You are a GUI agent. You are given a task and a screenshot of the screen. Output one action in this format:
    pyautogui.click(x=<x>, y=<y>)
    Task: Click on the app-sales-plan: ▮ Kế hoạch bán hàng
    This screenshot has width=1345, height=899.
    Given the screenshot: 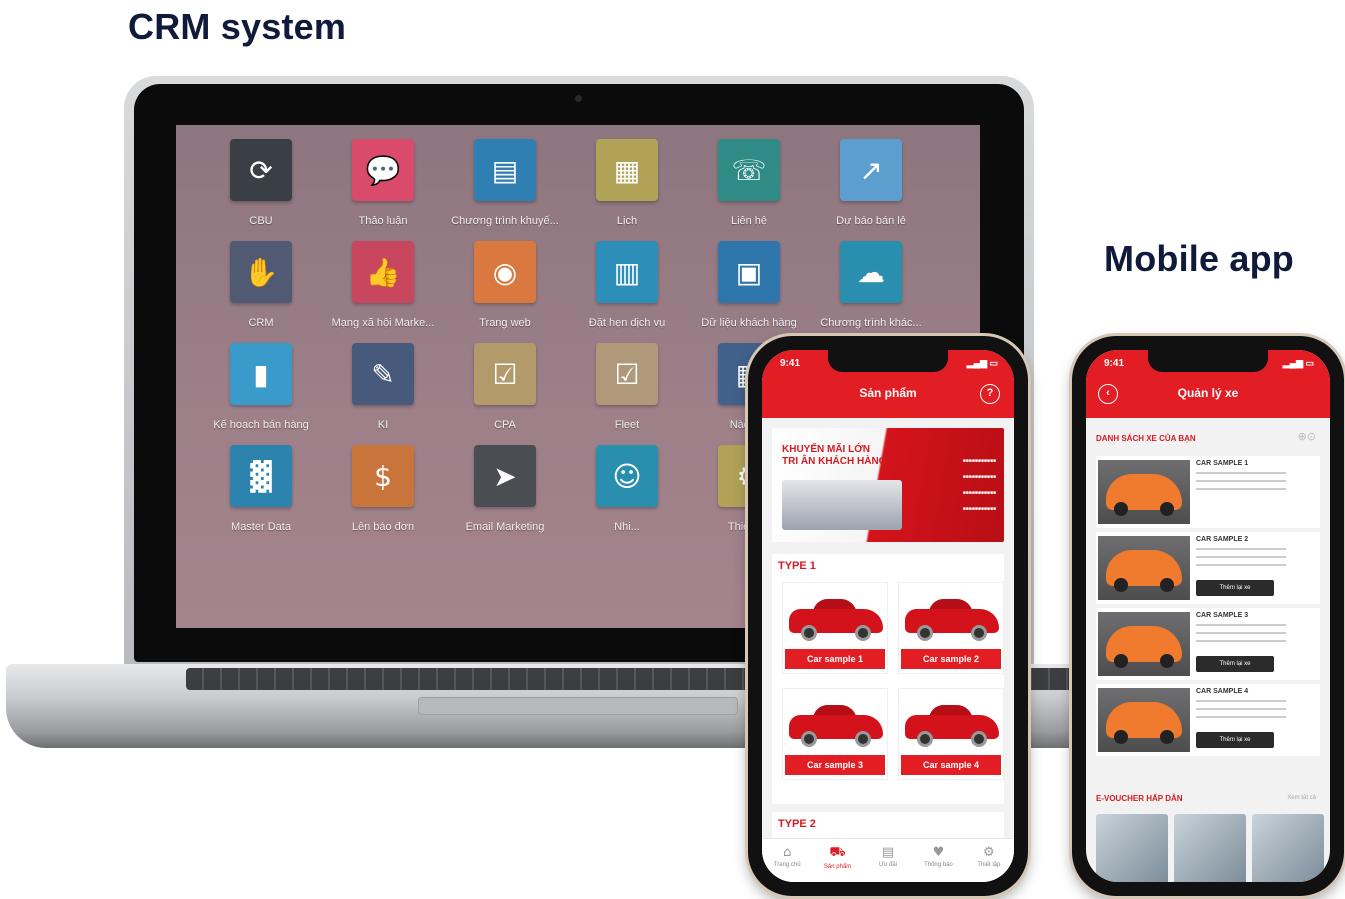 What is the action you would take?
    pyautogui.click(x=261, y=390)
    